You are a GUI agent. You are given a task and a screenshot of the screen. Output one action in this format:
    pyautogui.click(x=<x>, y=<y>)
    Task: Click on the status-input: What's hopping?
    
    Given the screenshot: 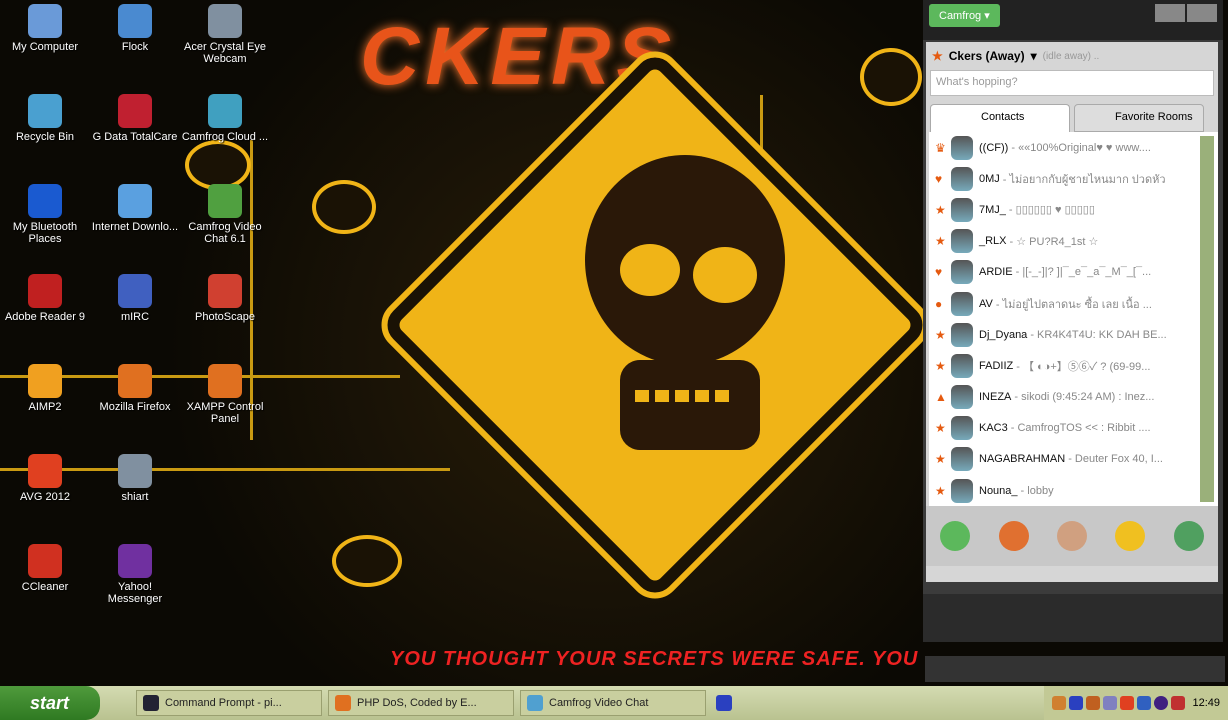 What is the action you would take?
    pyautogui.click(x=1072, y=83)
    